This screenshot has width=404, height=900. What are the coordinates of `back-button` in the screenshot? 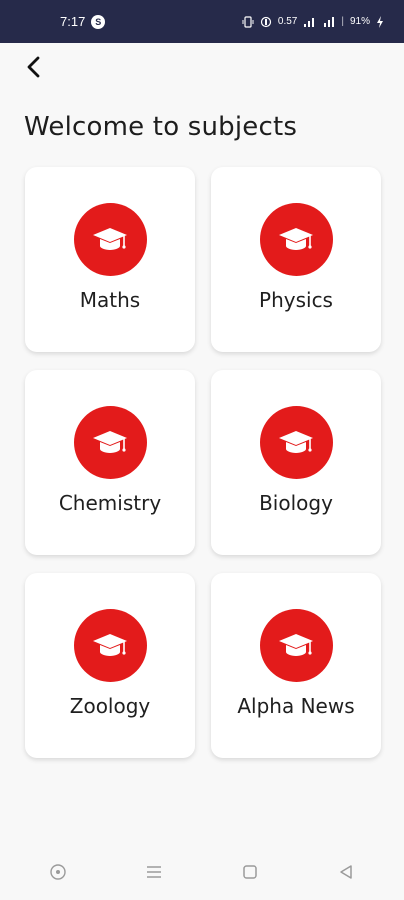 It's located at (34, 69).